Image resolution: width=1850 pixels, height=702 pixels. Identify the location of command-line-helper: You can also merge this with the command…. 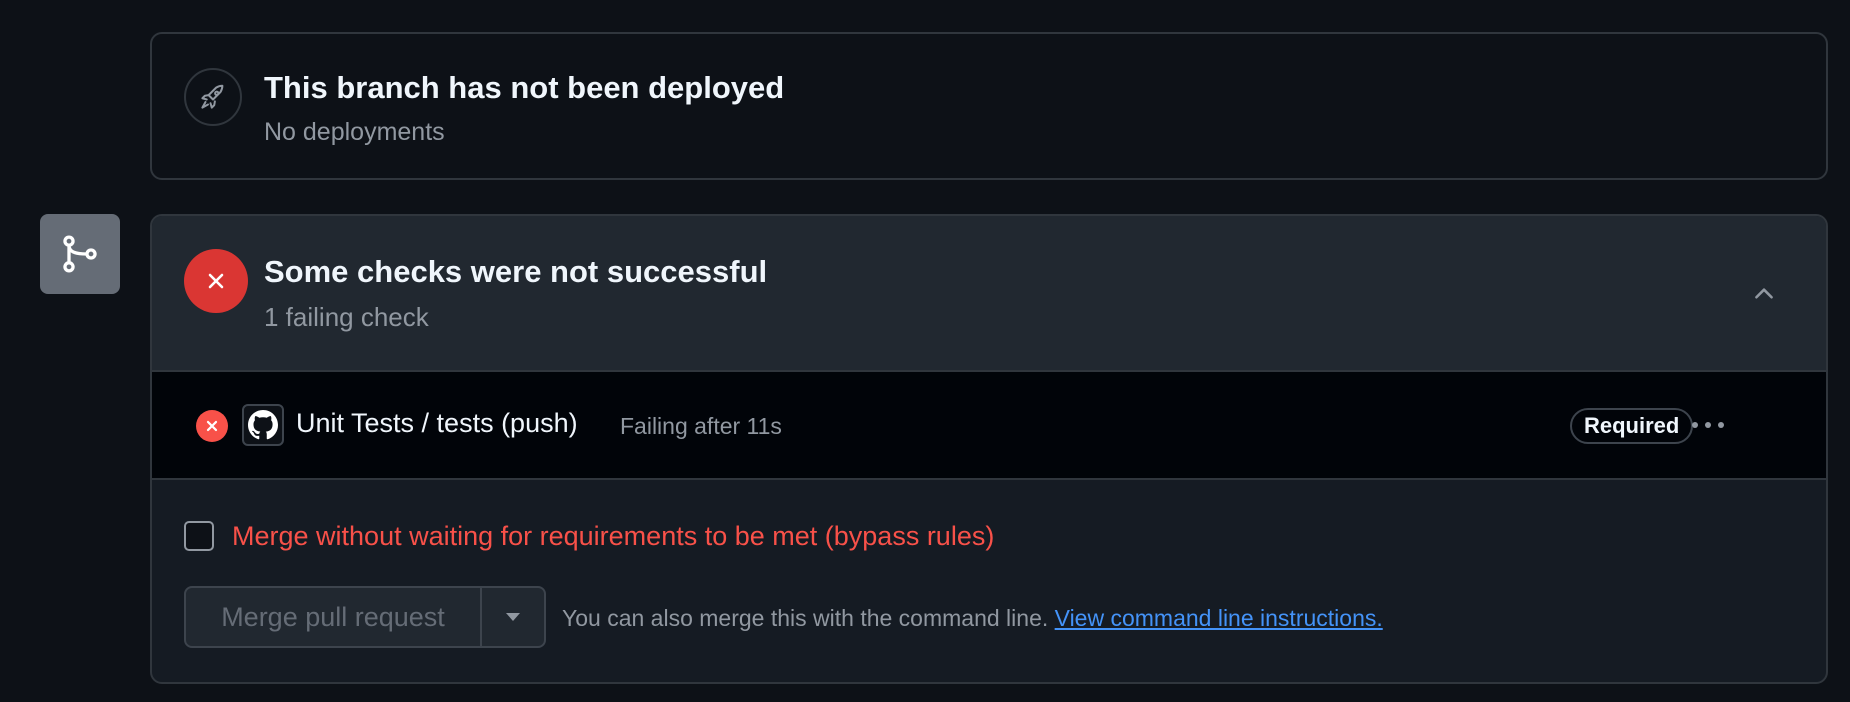
(972, 618).